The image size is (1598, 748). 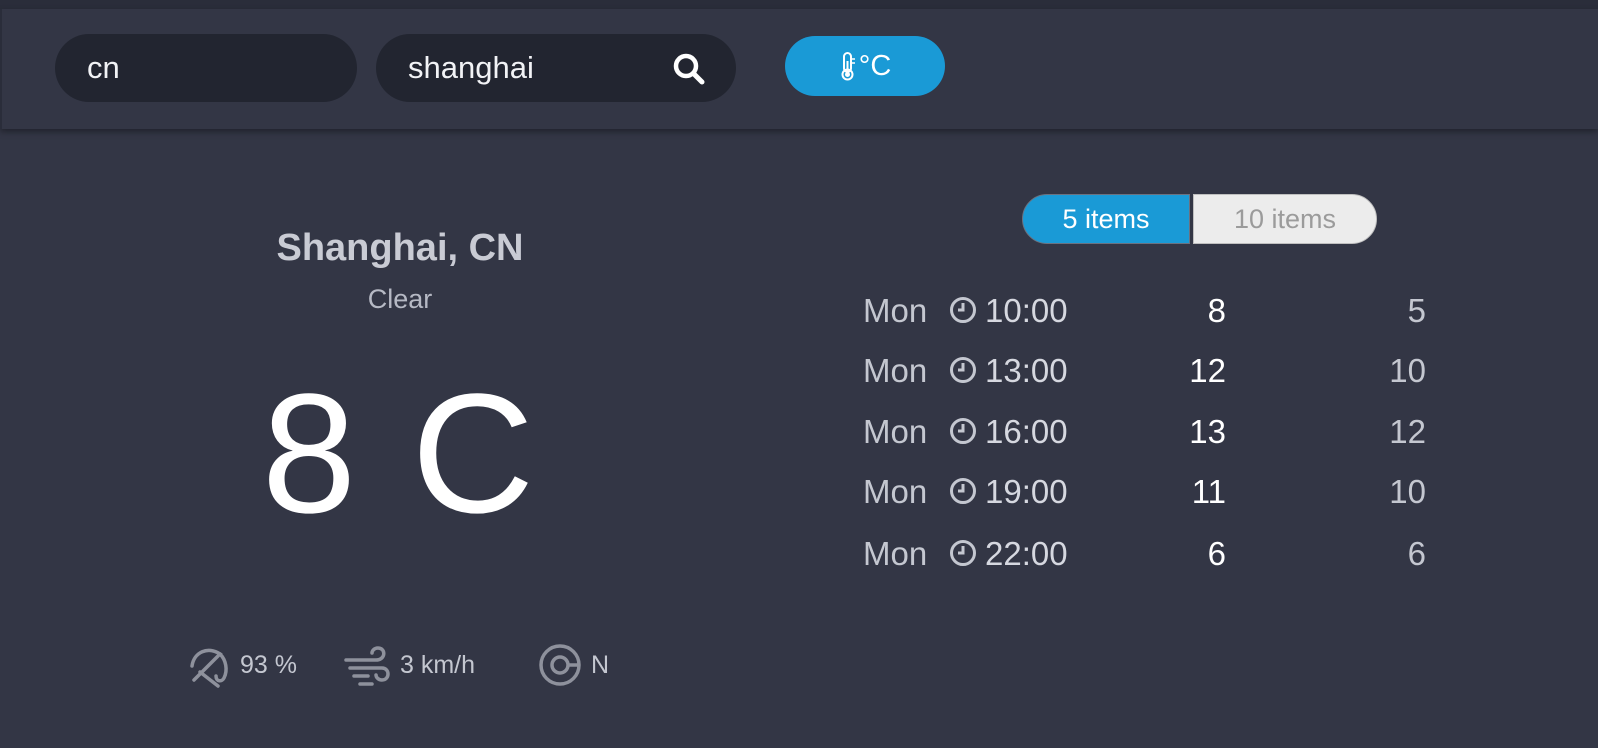 What do you see at coordinates (400, 299) in the screenshot?
I see `weather-condition: Clear` at bounding box center [400, 299].